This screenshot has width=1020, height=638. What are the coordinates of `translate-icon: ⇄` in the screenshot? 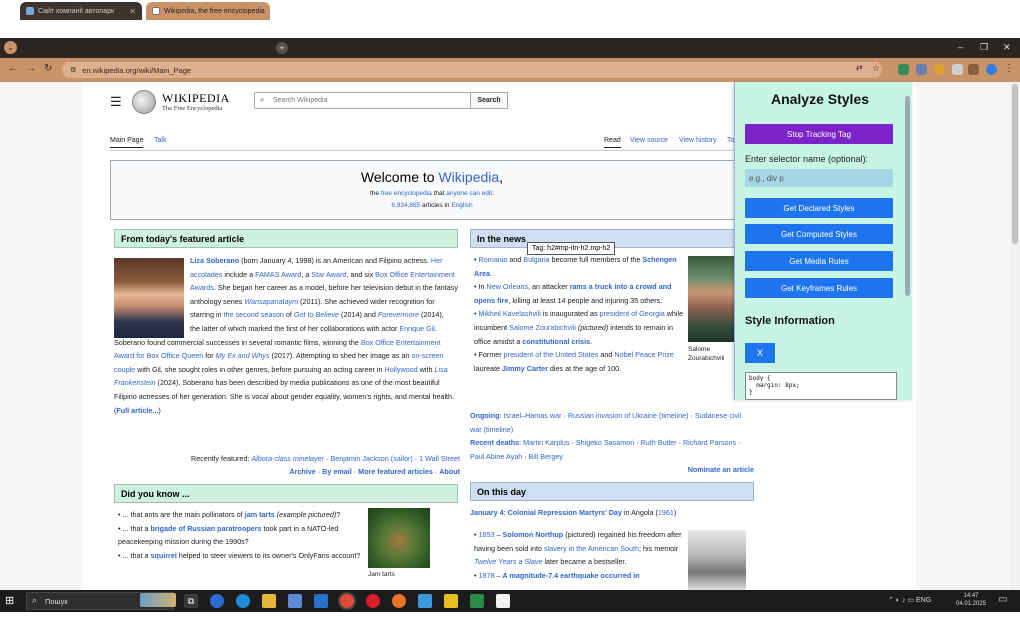 It's located at (859, 67).